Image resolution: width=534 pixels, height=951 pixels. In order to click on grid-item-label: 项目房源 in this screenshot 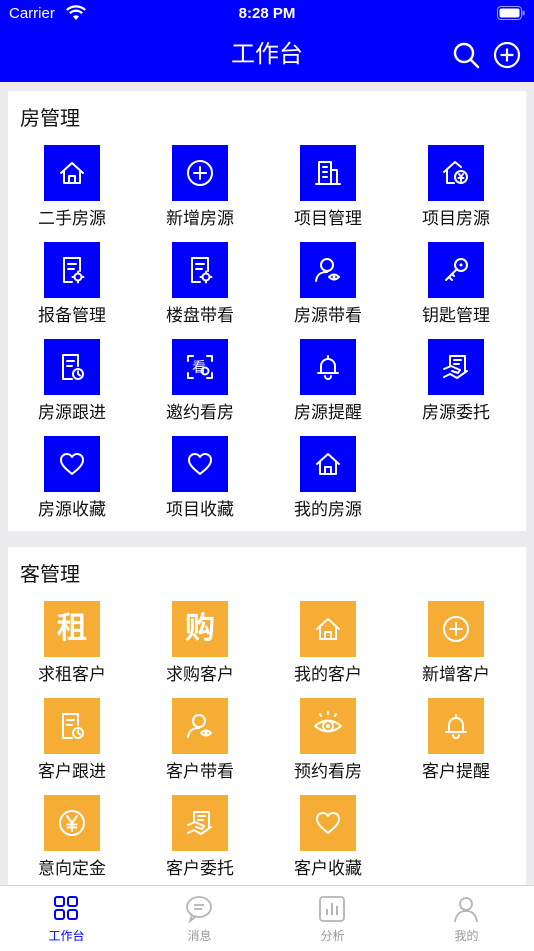, I will do `click(456, 219)`.